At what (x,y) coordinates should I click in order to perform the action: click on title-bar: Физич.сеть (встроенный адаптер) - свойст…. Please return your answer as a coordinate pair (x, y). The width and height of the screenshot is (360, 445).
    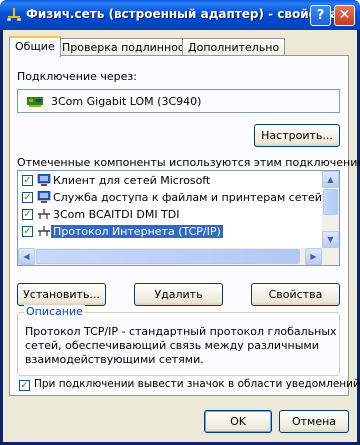
    Looking at the image, I should click on (180, 15).